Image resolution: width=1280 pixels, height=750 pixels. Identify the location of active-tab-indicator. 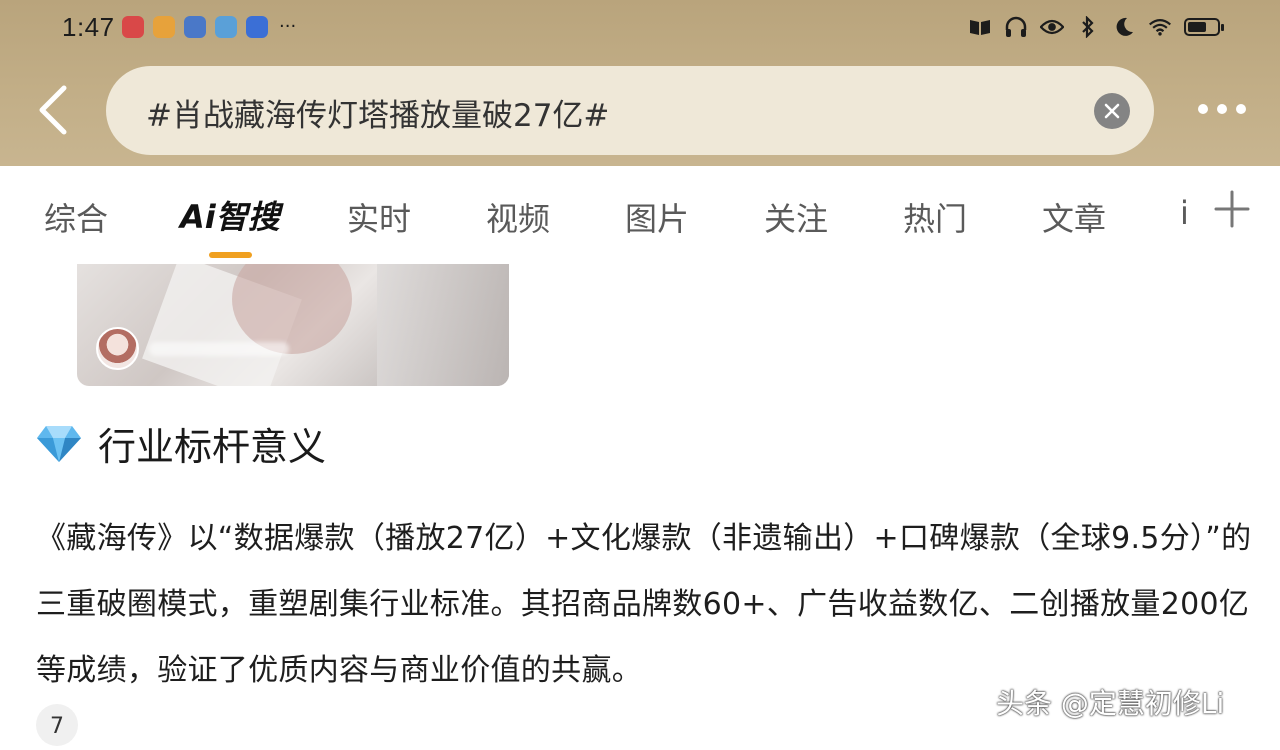
(230, 255).